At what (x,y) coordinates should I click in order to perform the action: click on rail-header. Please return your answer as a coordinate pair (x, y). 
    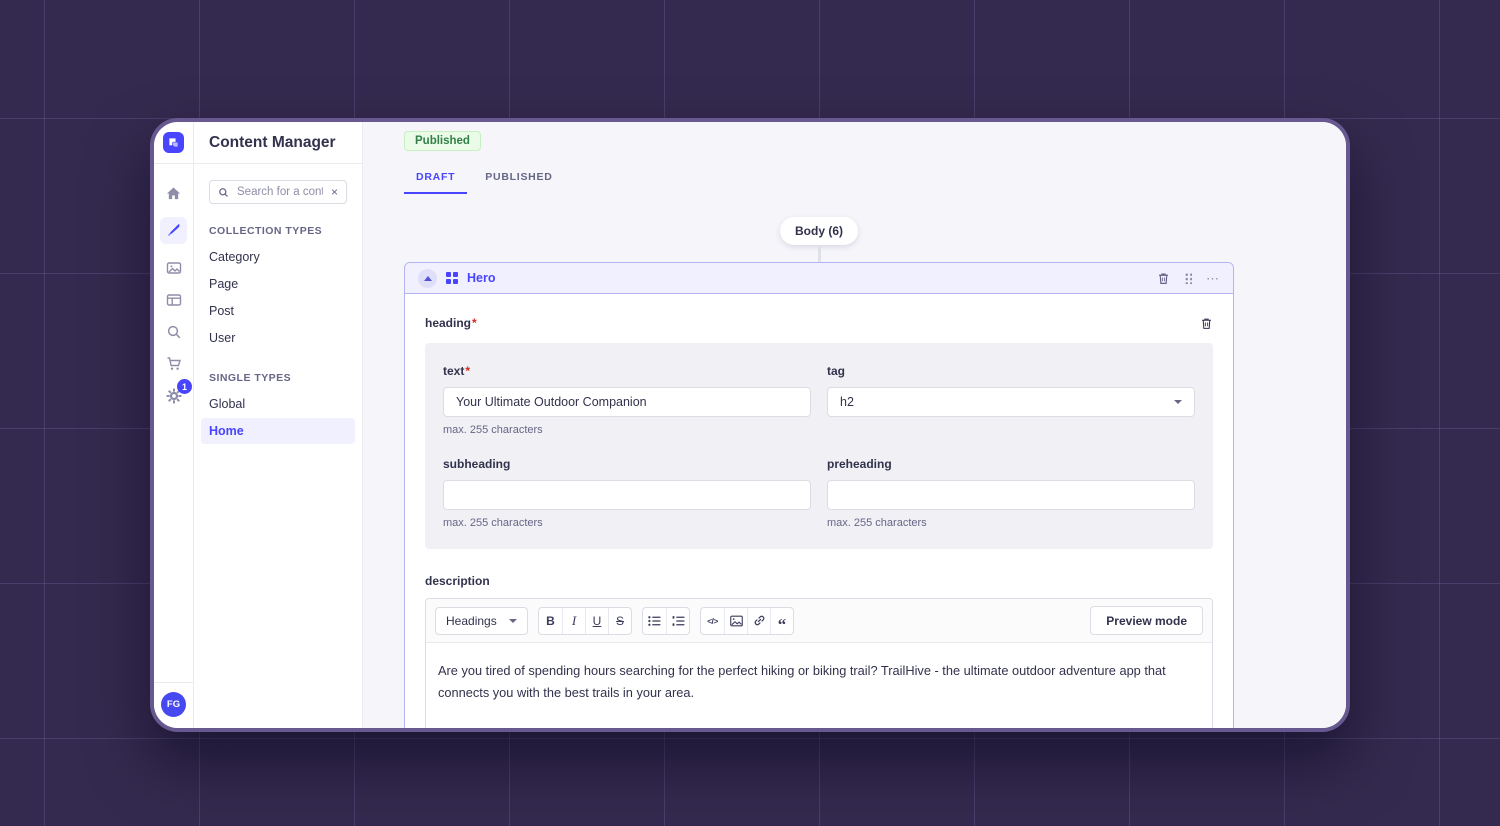
    Looking at the image, I should click on (173, 143).